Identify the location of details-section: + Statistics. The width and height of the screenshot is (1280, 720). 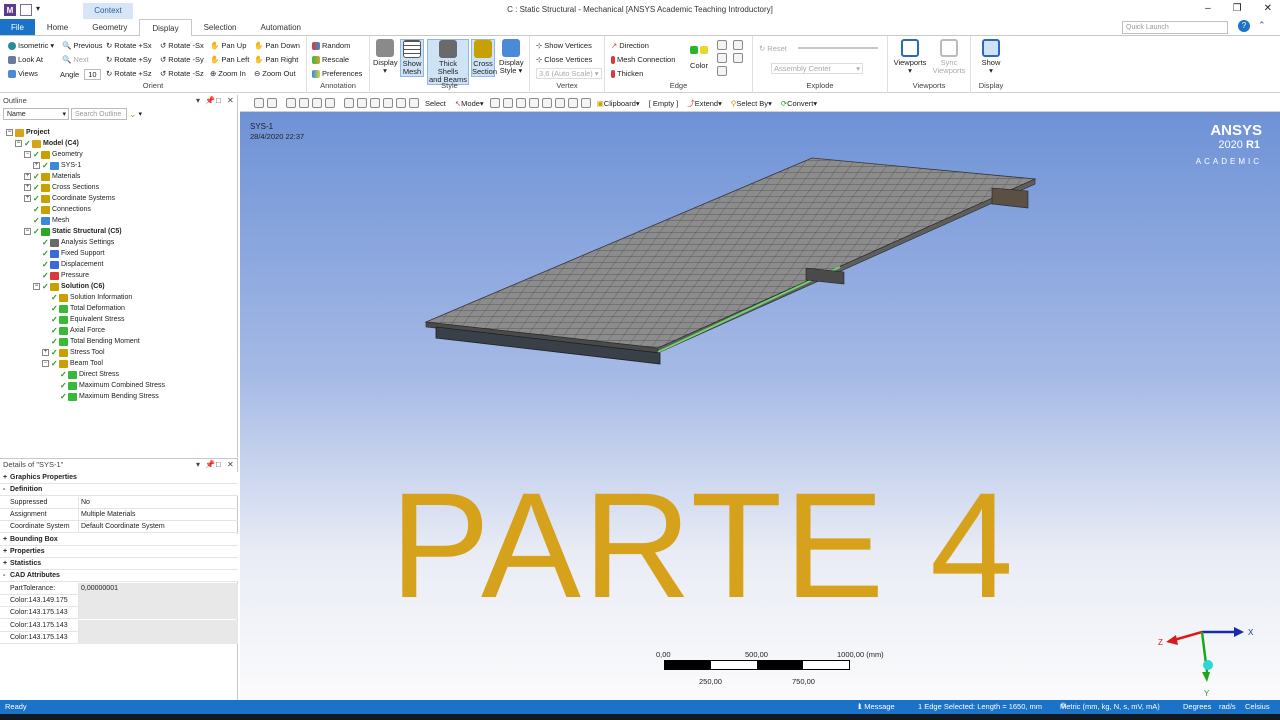
(119, 564).